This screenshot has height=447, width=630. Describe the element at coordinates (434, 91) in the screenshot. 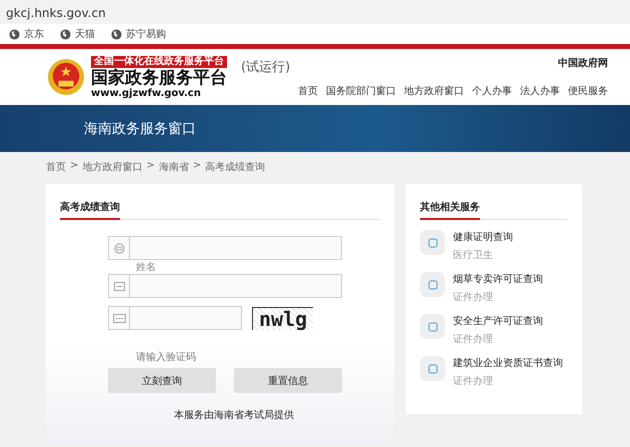

I see `nav-link: 地方政府窗口` at that location.